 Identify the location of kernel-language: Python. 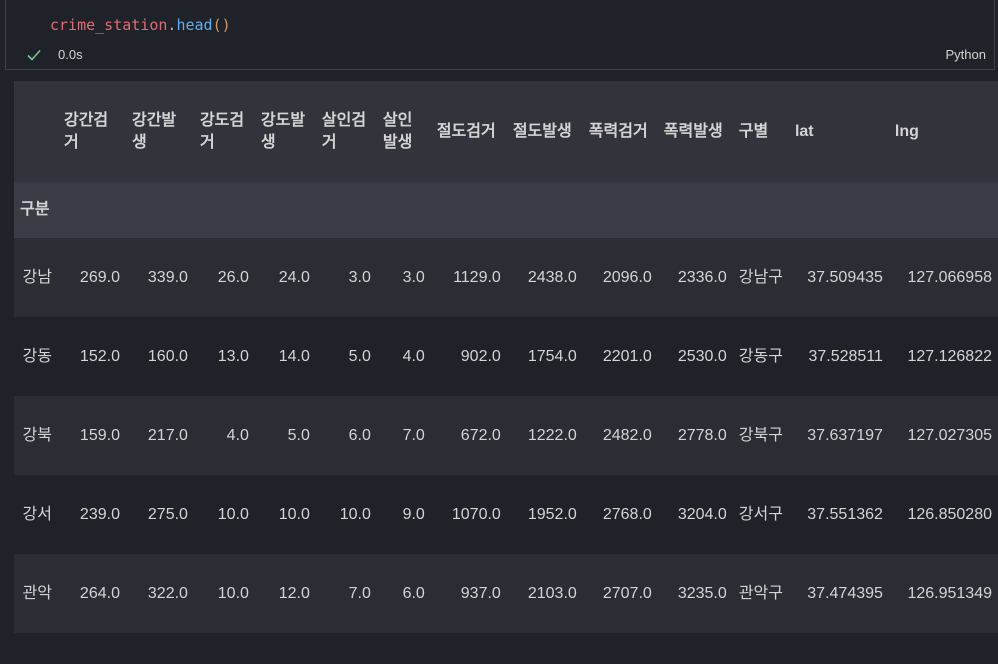
(966, 54).